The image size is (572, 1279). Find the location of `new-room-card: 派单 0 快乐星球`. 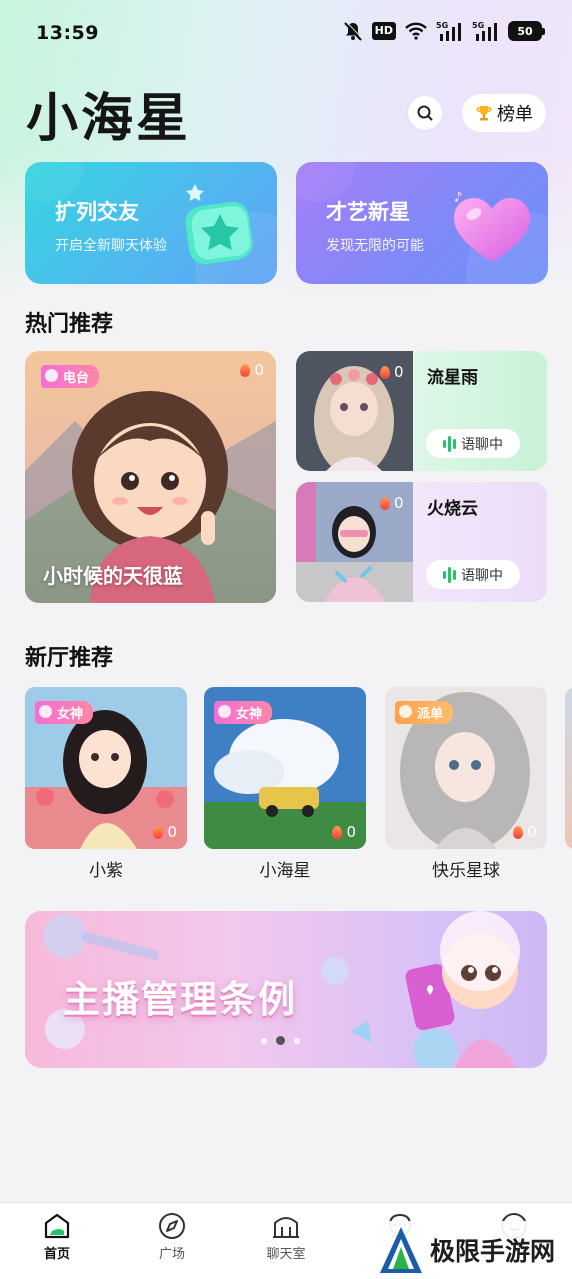

new-room-card: 派单 0 快乐星球 is located at coordinates (466, 784).